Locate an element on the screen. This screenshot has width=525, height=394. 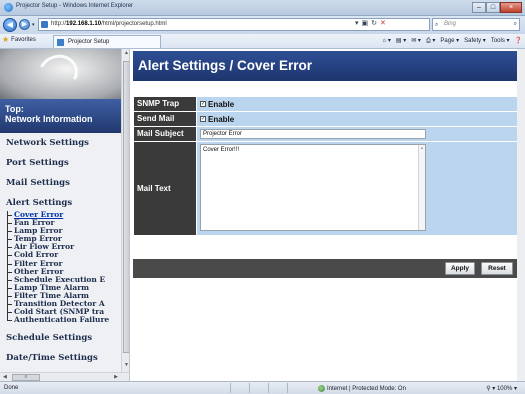
page-icon is located at coordinates (44, 24).